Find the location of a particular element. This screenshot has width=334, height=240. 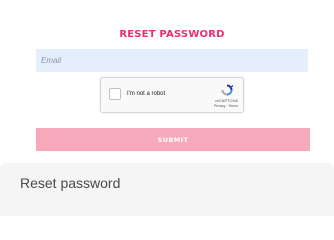

submit-button: SUBMIT is located at coordinates (173, 139).